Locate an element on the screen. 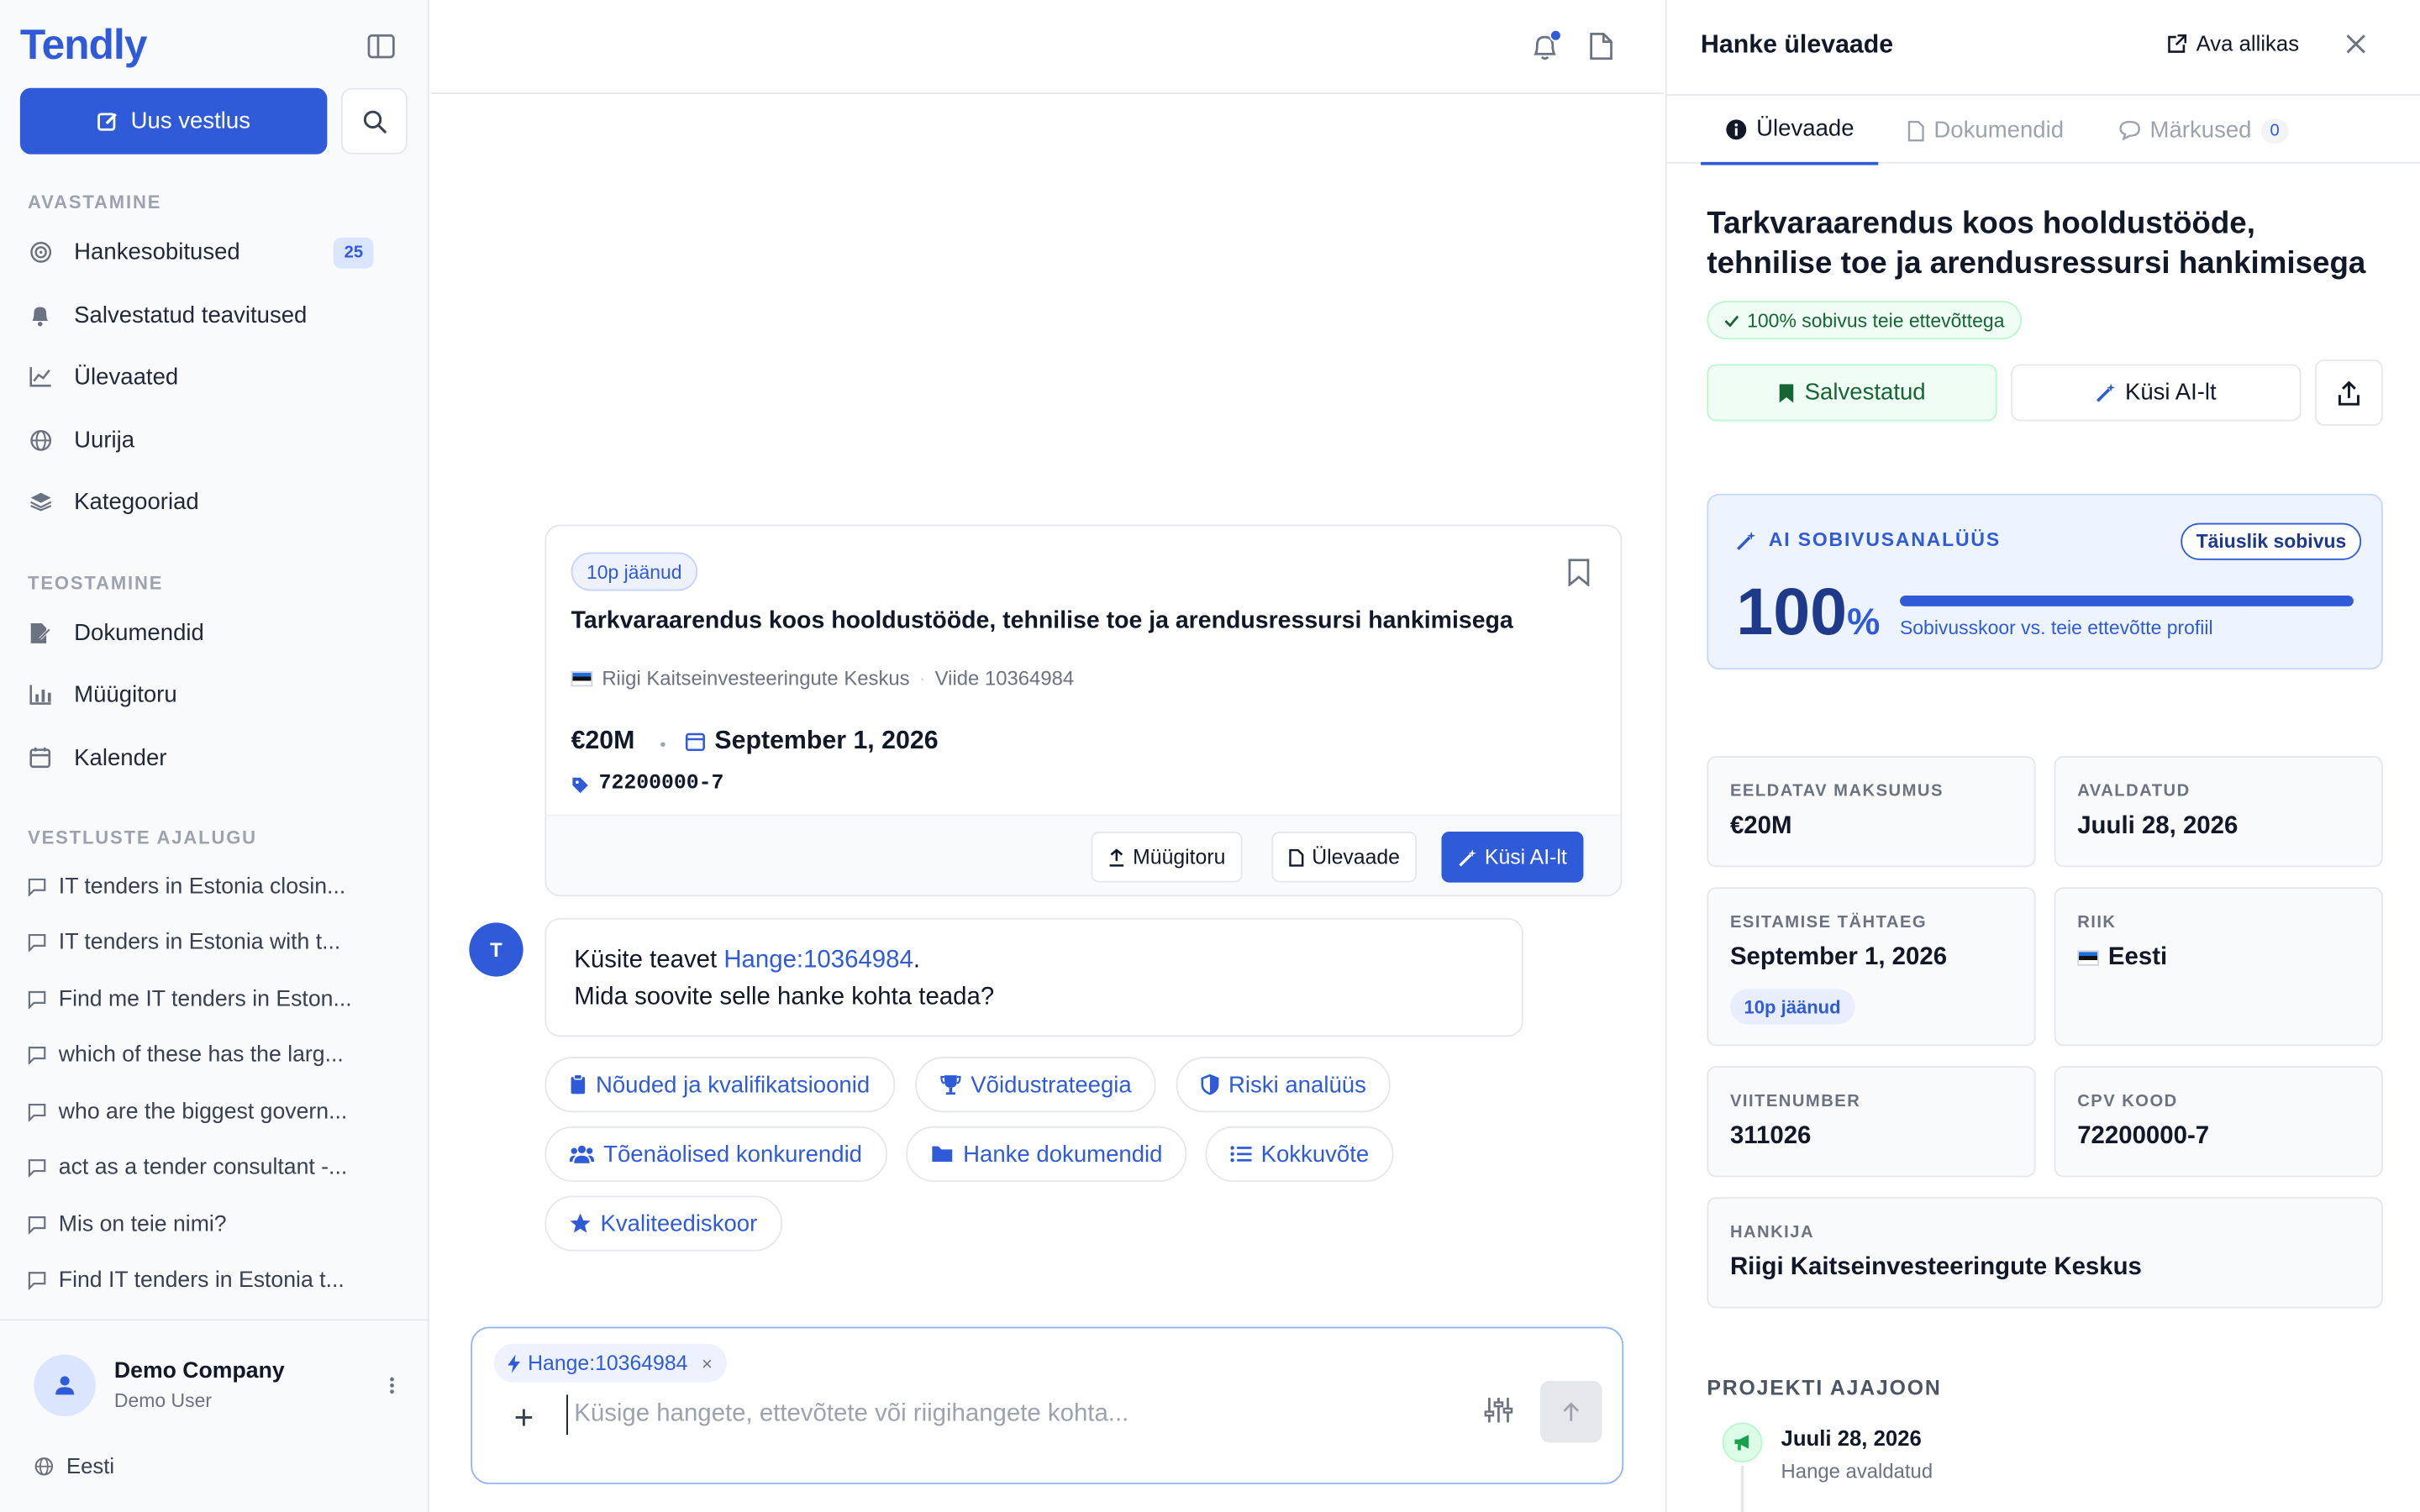  document-button is located at coordinates (1604, 48).